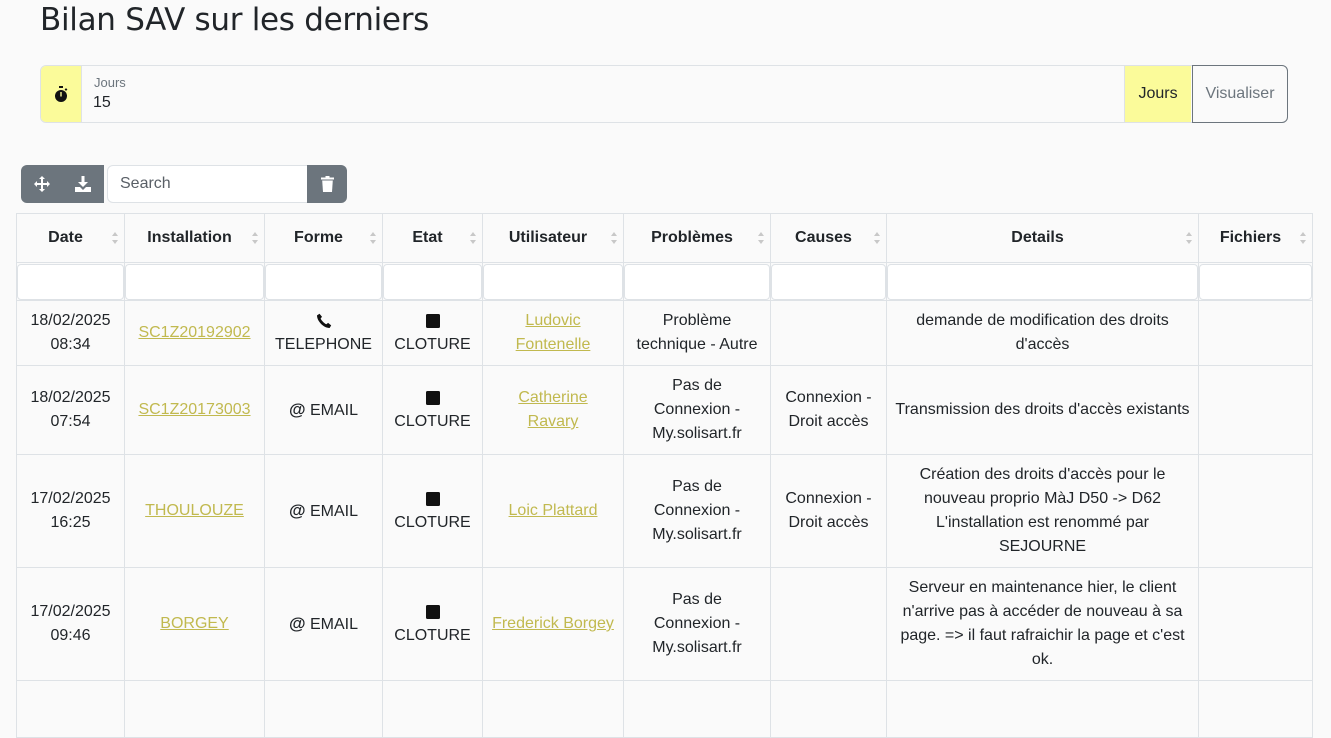 This screenshot has height=738, width=1331. What do you see at coordinates (664, 709) in the screenshot?
I see `table-row` at bounding box center [664, 709].